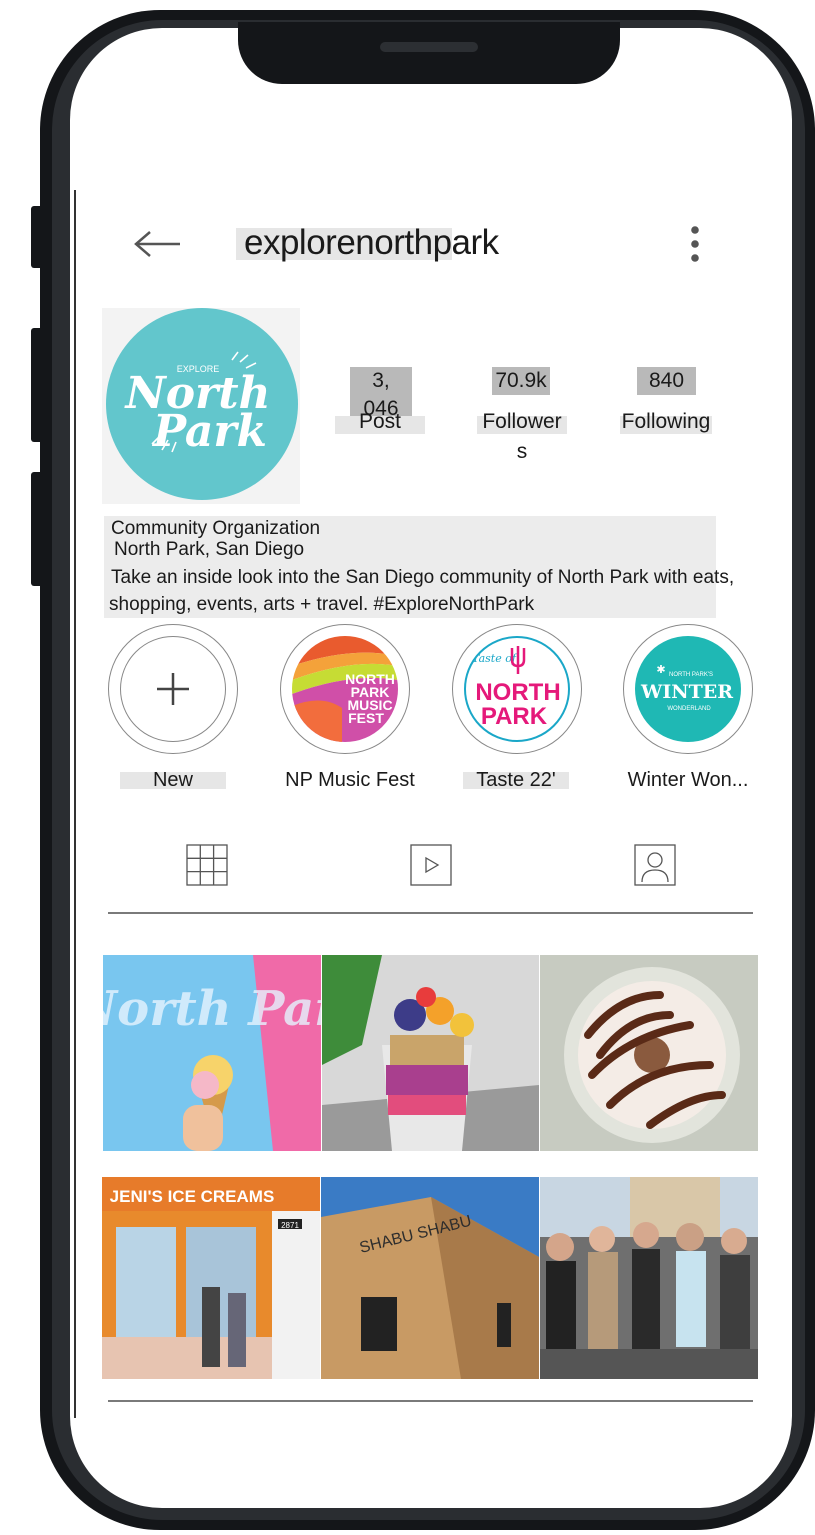 This screenshot has height=1535, width=815. Describe the element at coordinates (216, 528) in the screenshot. I see `bio-category: Community Organization` at that location.